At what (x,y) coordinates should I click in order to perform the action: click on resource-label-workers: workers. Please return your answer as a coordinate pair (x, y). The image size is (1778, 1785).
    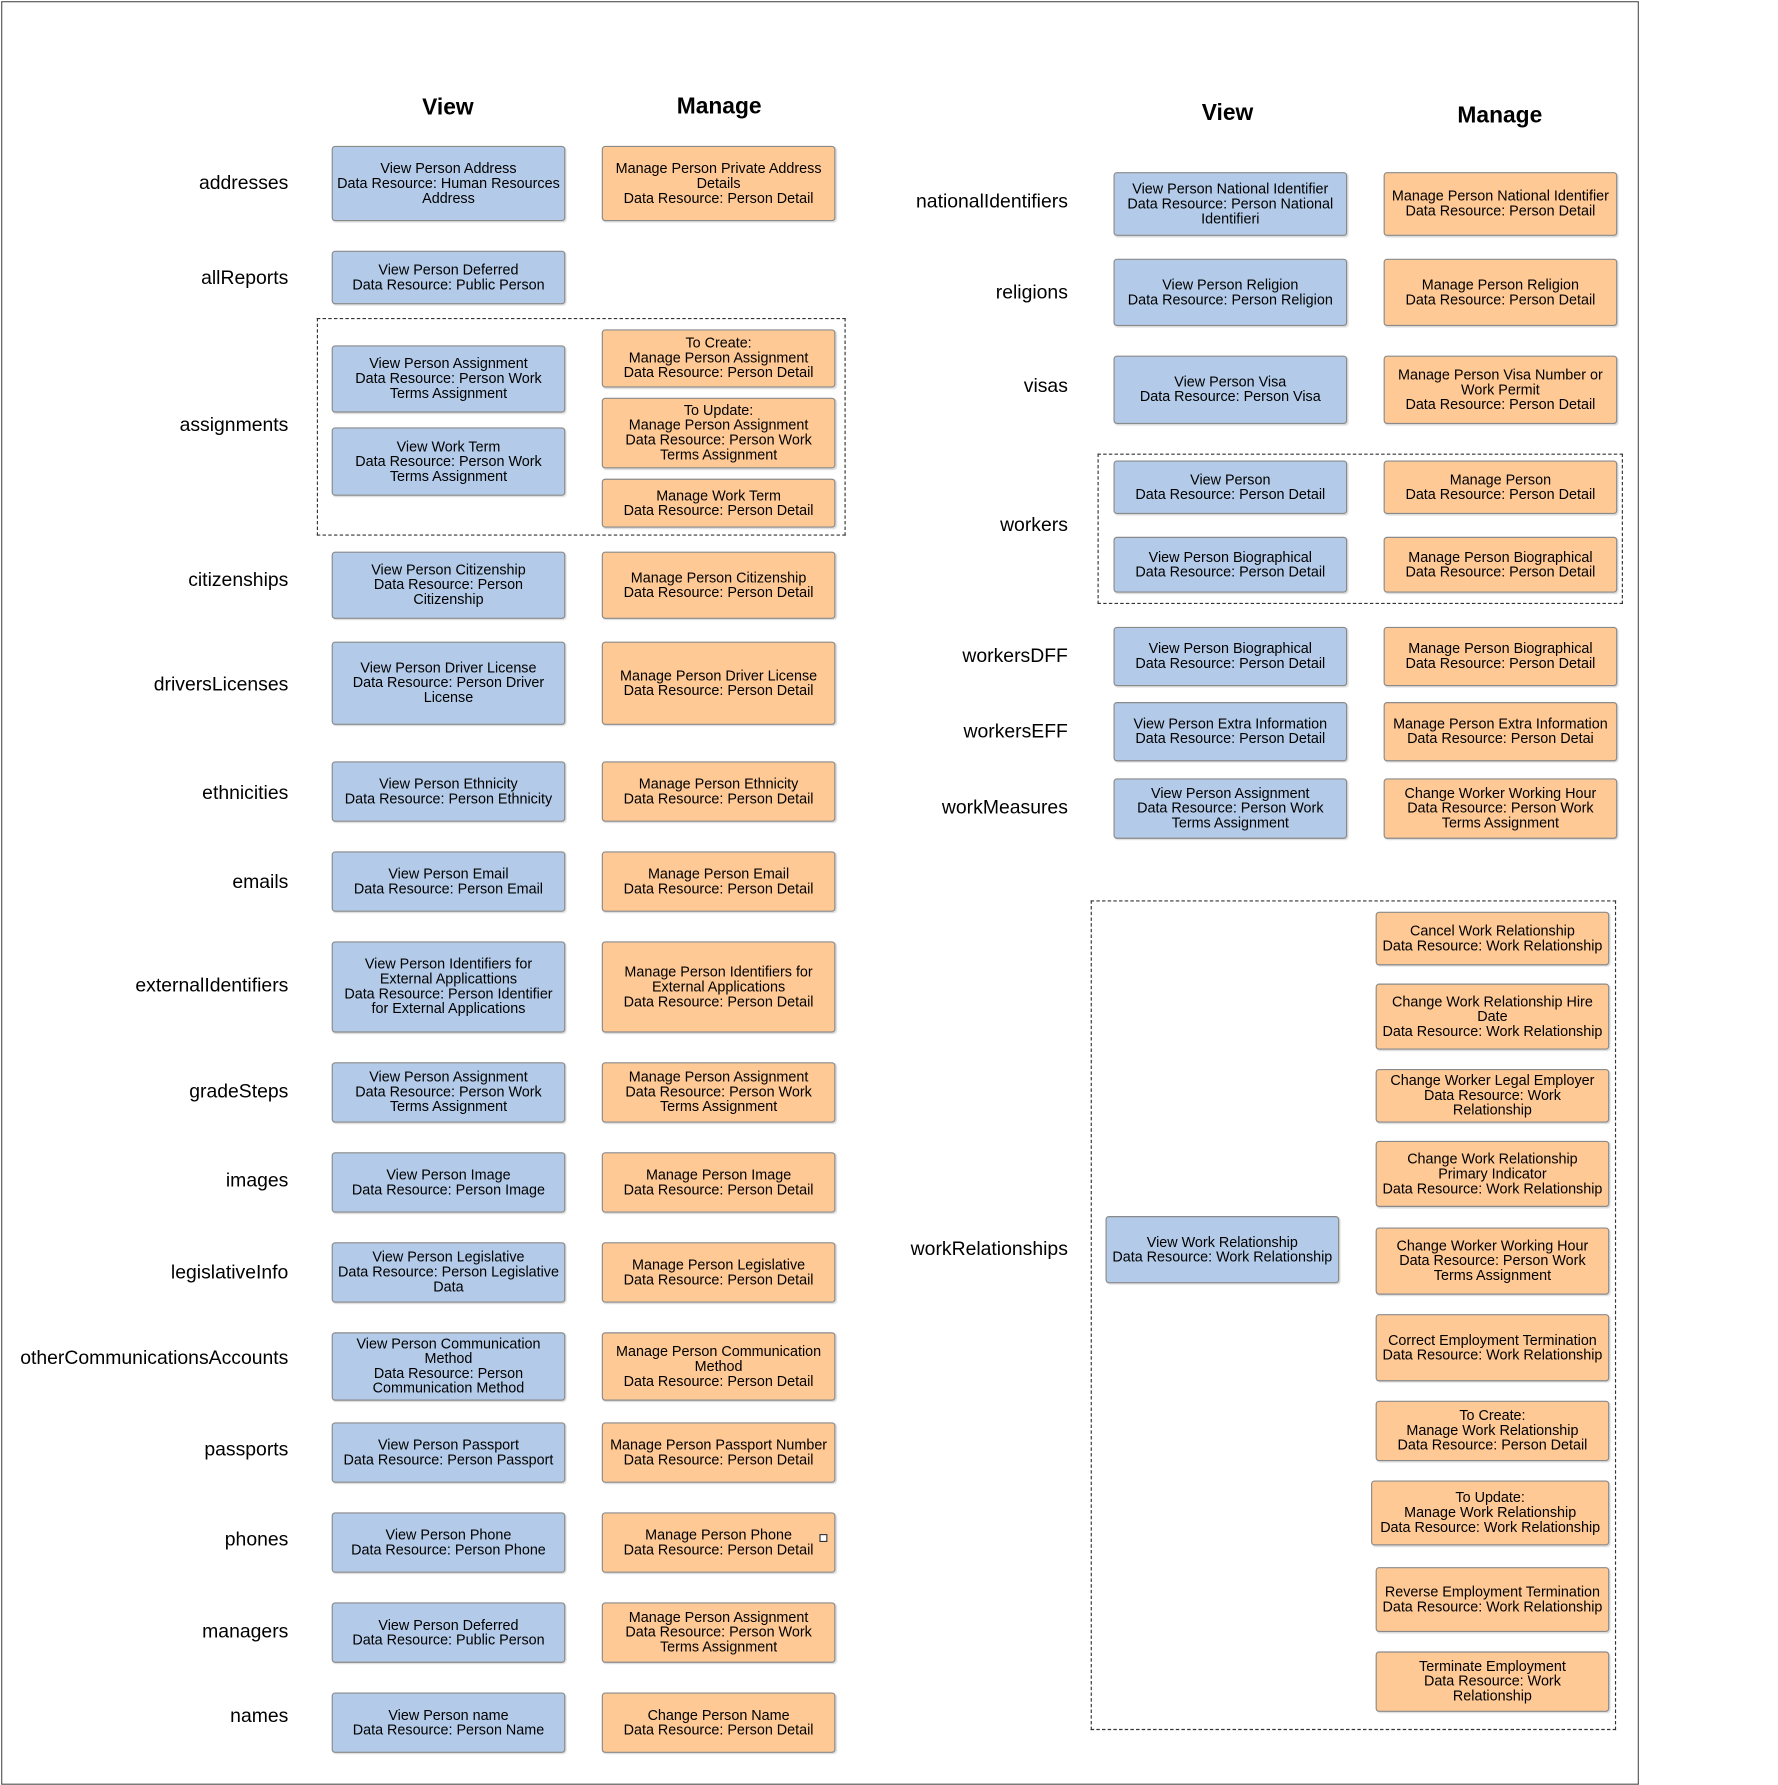
    Looking at the image, I should click on (1034, 525).